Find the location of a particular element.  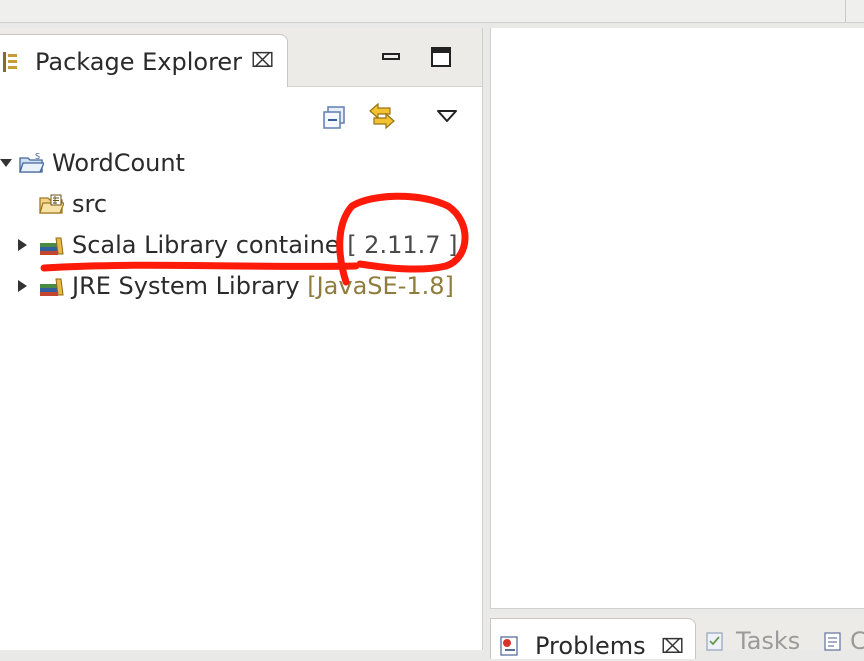

tab-label: Problems is located at coordinates (590, 646).